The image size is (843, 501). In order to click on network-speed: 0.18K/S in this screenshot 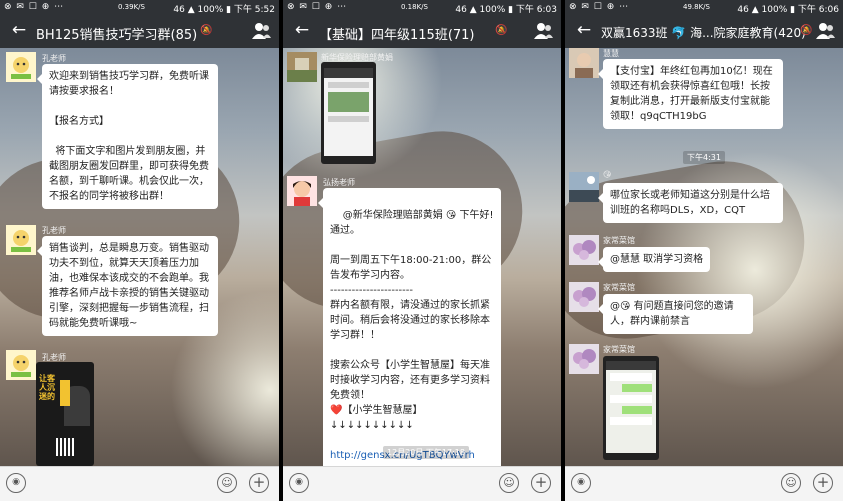, I will do `click(414, 7)`.